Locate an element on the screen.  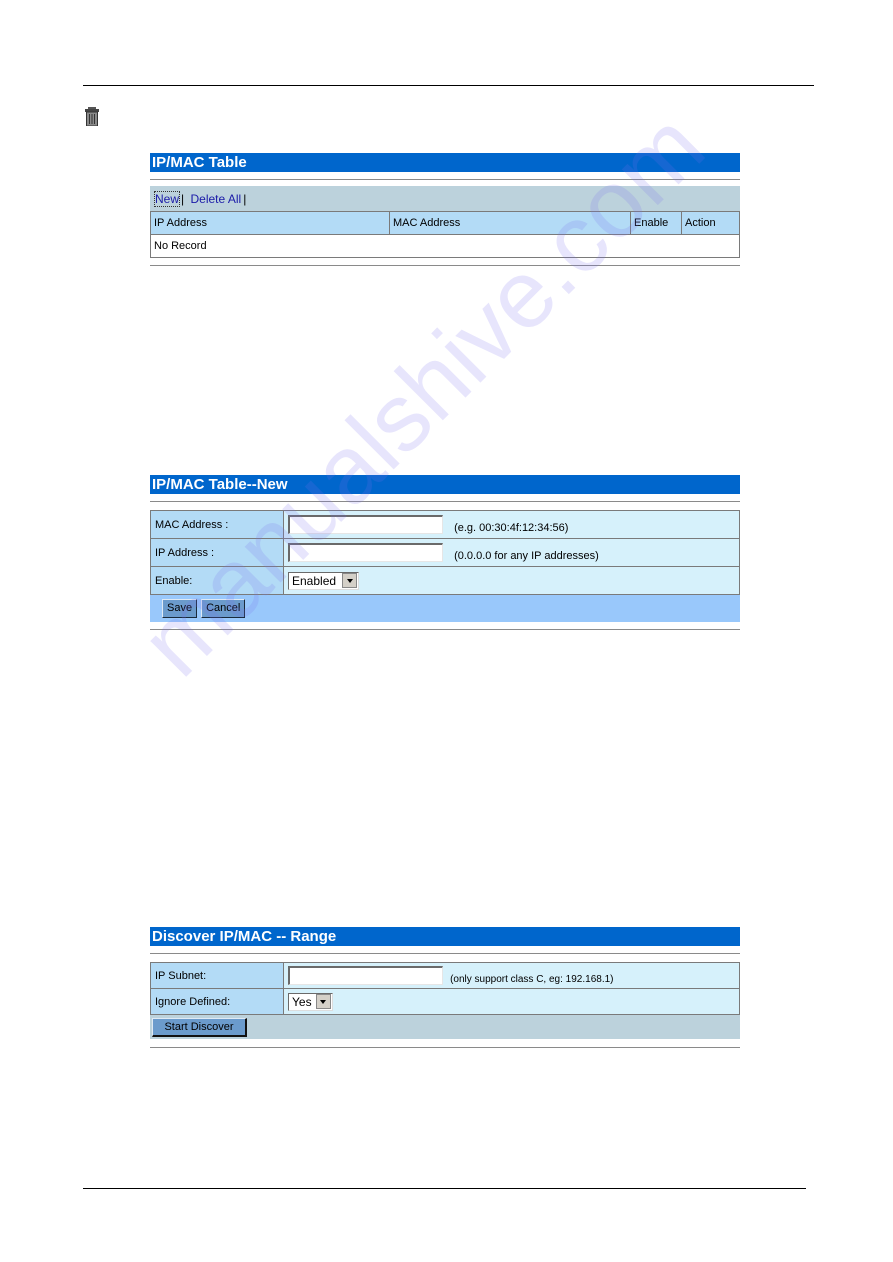
trash-icon is located at coordinates (92, 116).